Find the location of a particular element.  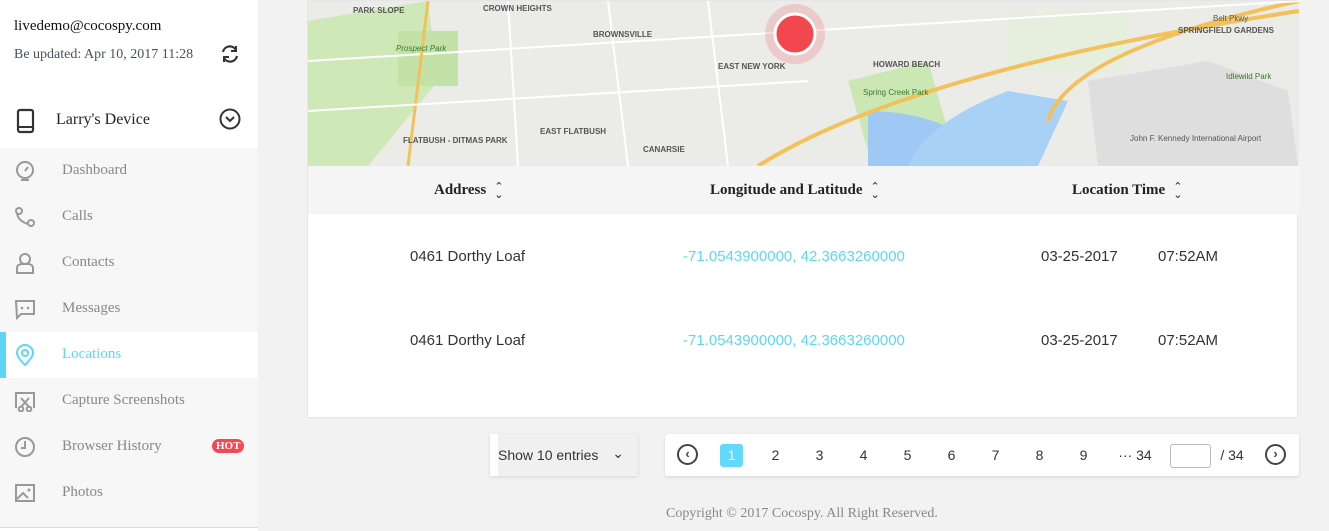

device-selector: Larry's Device is located at coordinates (129, 120).